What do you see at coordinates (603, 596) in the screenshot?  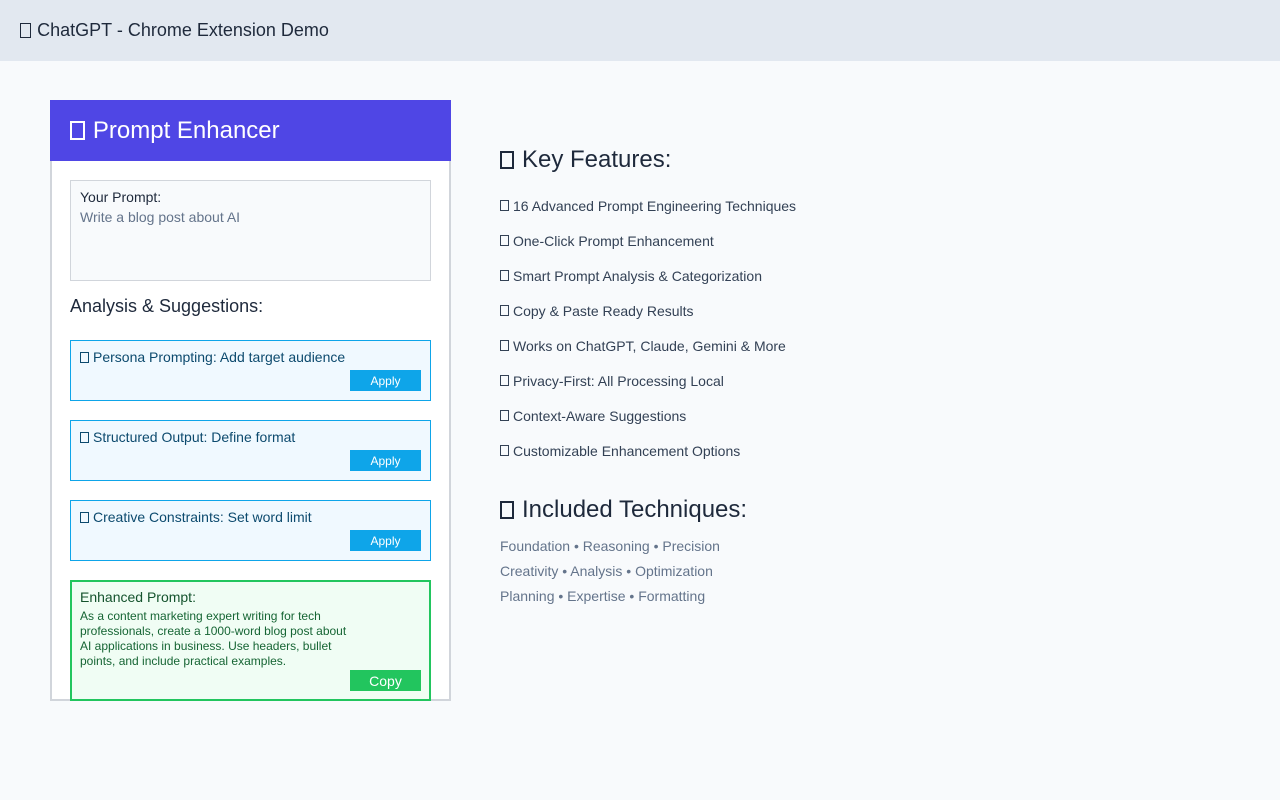 I see `technique-row: Planning • Expertise • Formatting` at bounding box center [603, 596].